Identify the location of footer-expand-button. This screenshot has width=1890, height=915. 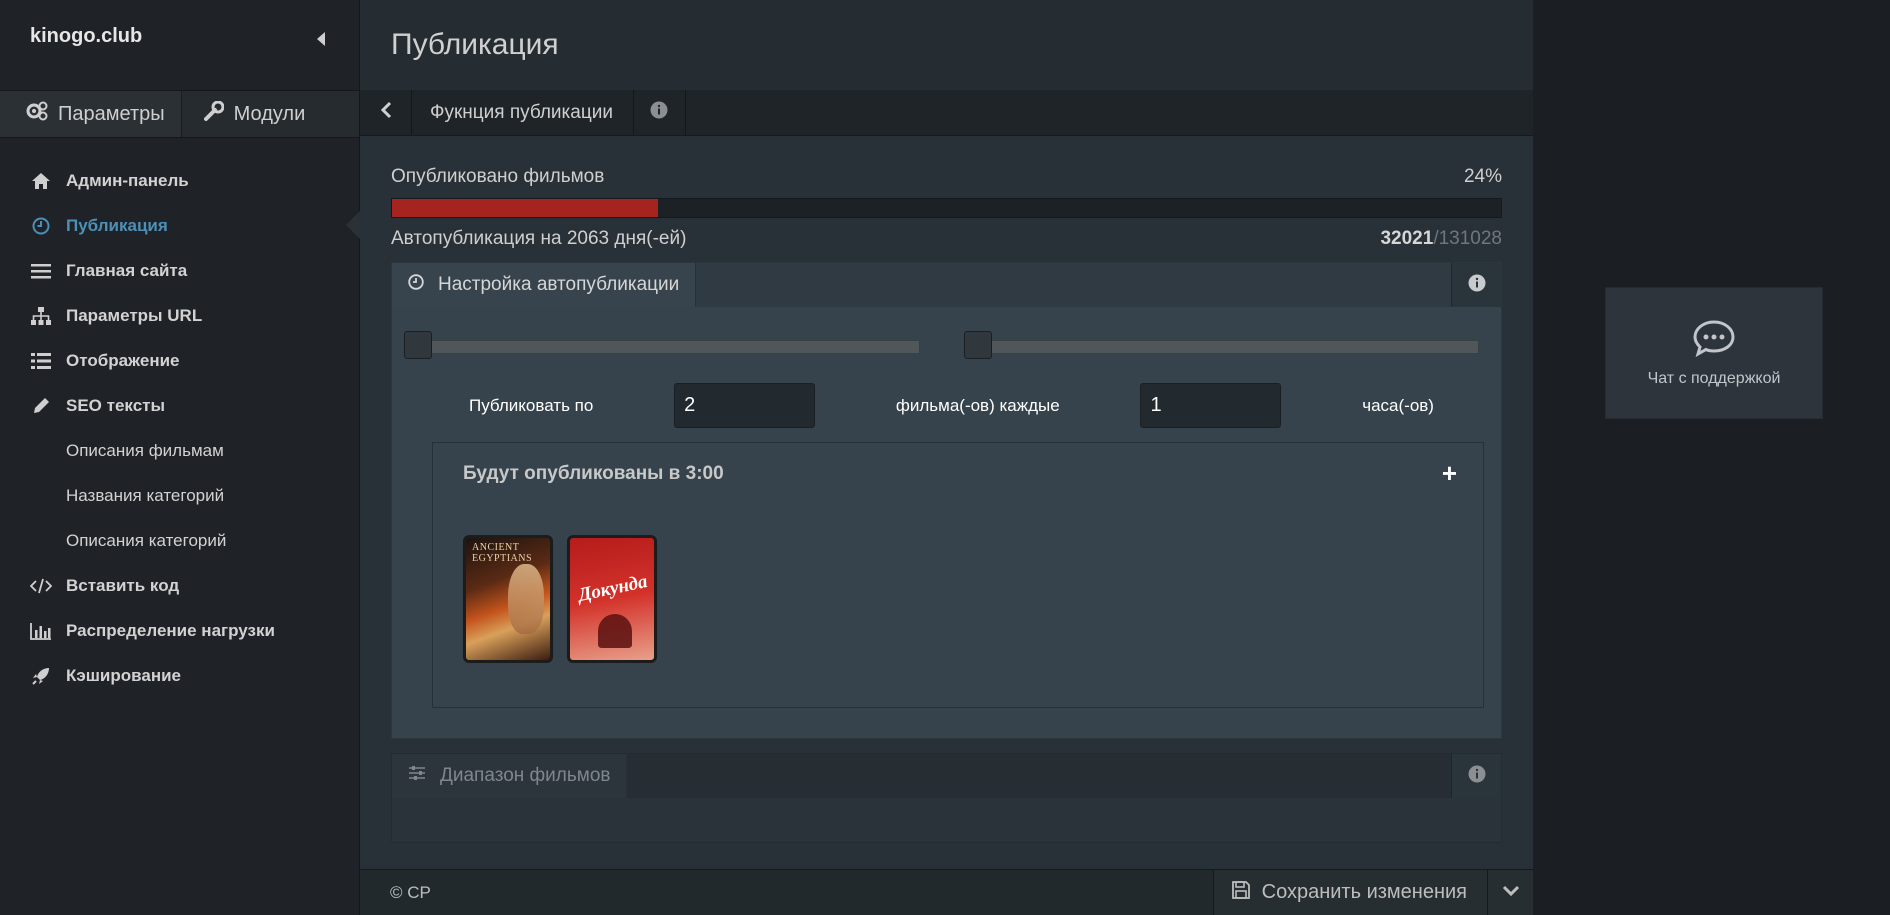
(1510, 892).